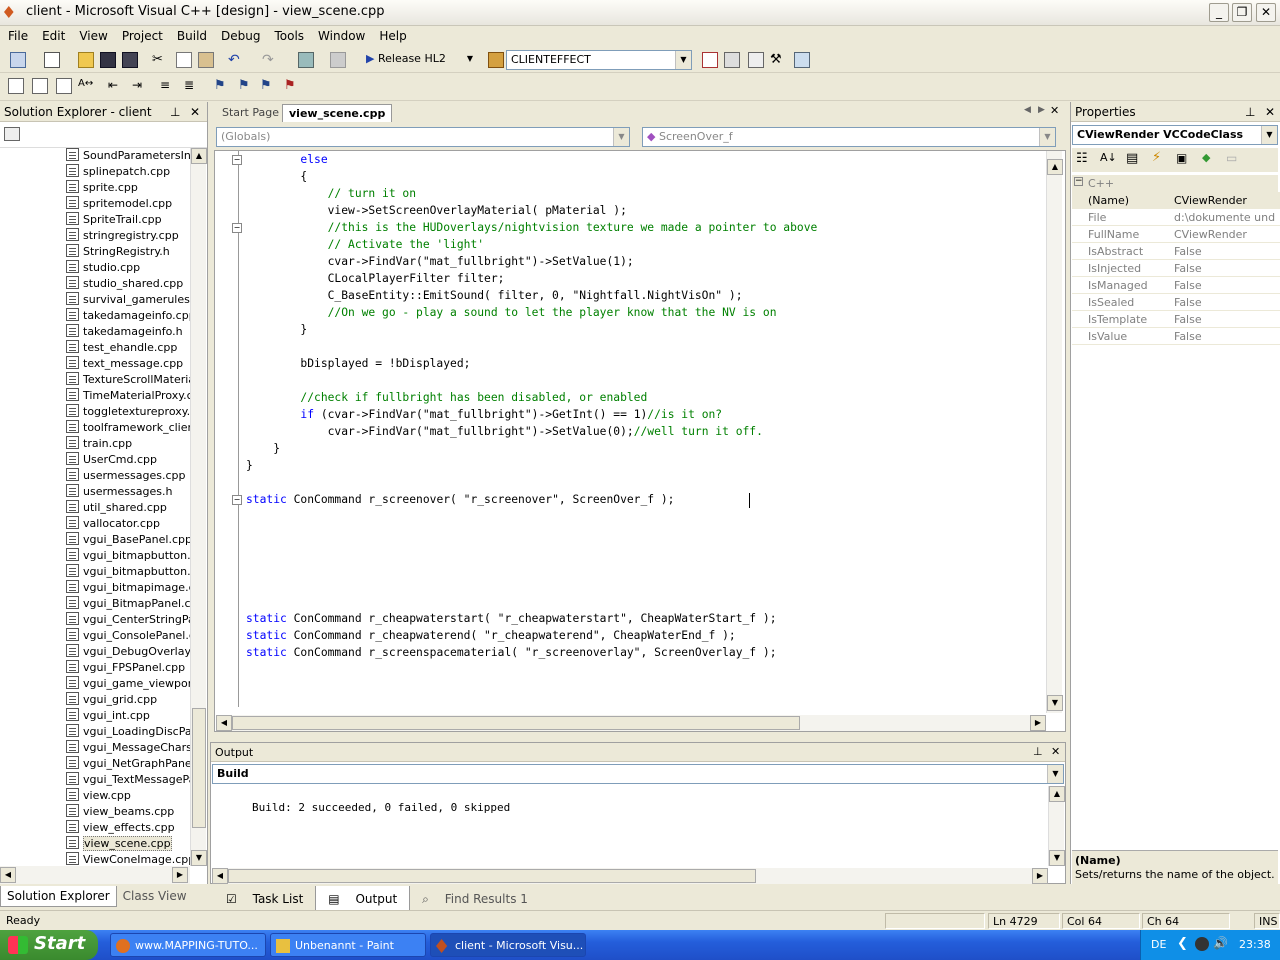 This screenshot has height=960, width=1280. What do you see at coordinates (1219, 12) in the screenshot?
I see `minimize-button: _` at bounding box center [1219, 12].